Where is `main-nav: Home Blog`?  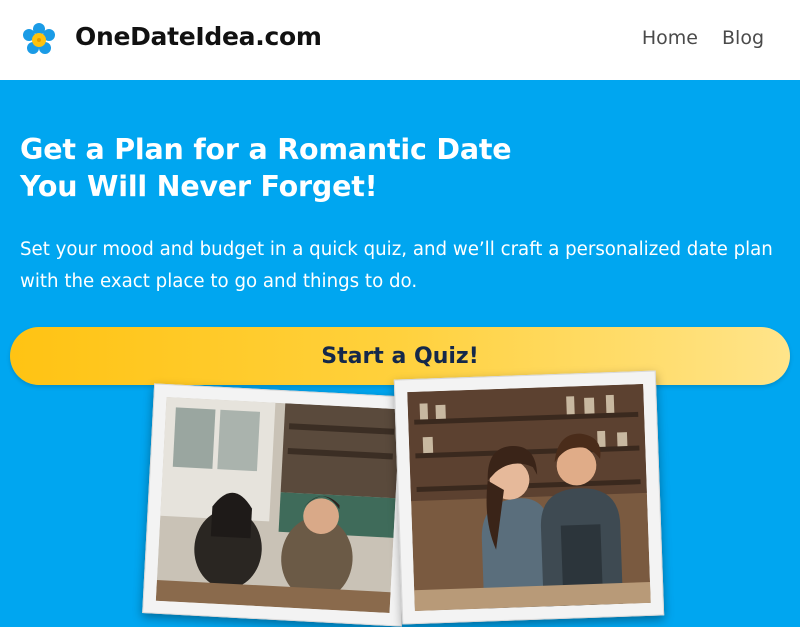 main-nav: Home Blog is located at coordinates (703, 38).